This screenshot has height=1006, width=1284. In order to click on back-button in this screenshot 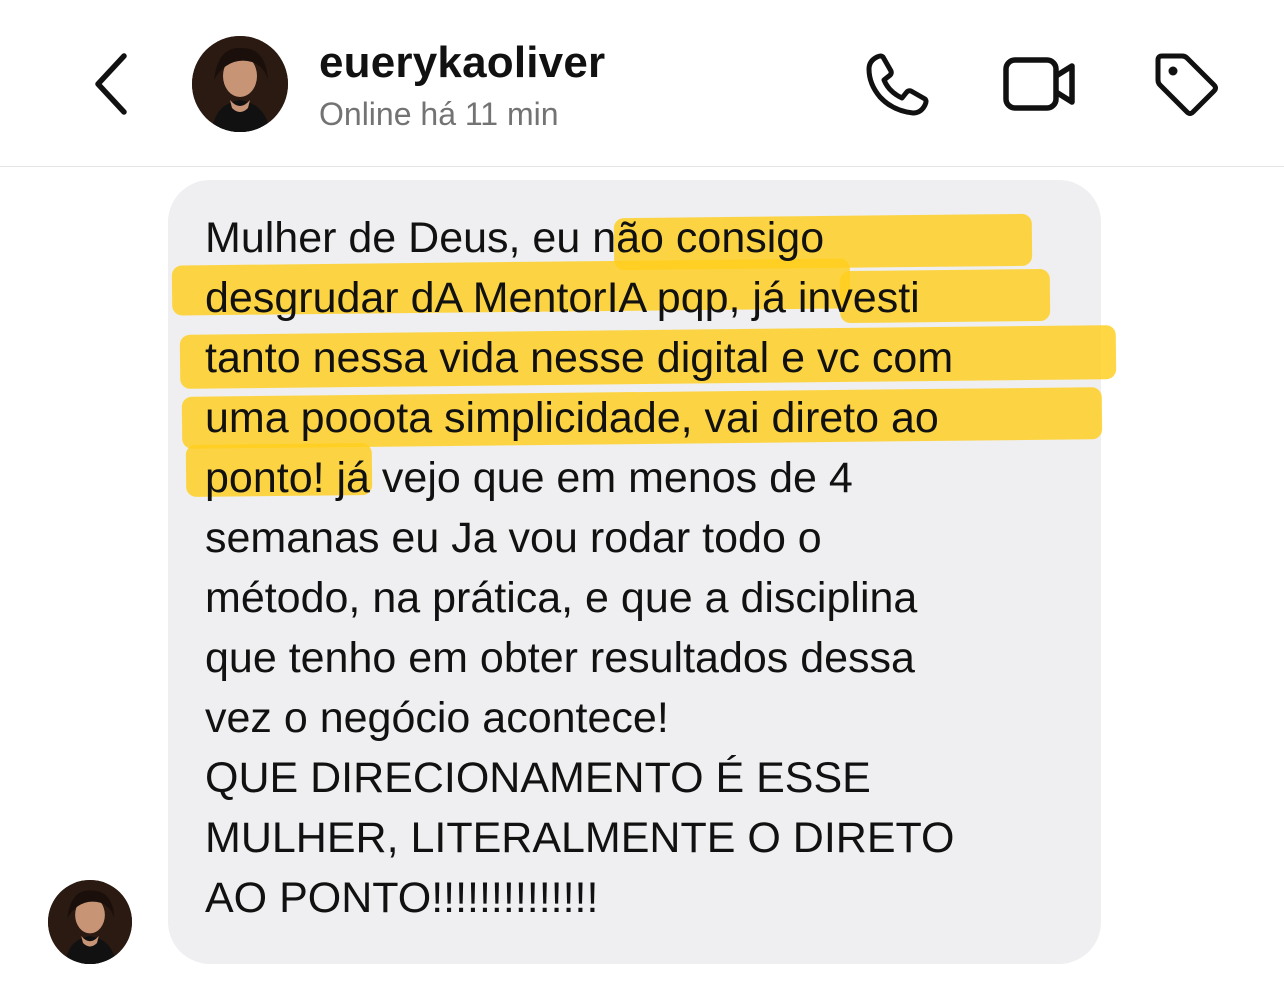, I will do `click(110, 84)`.